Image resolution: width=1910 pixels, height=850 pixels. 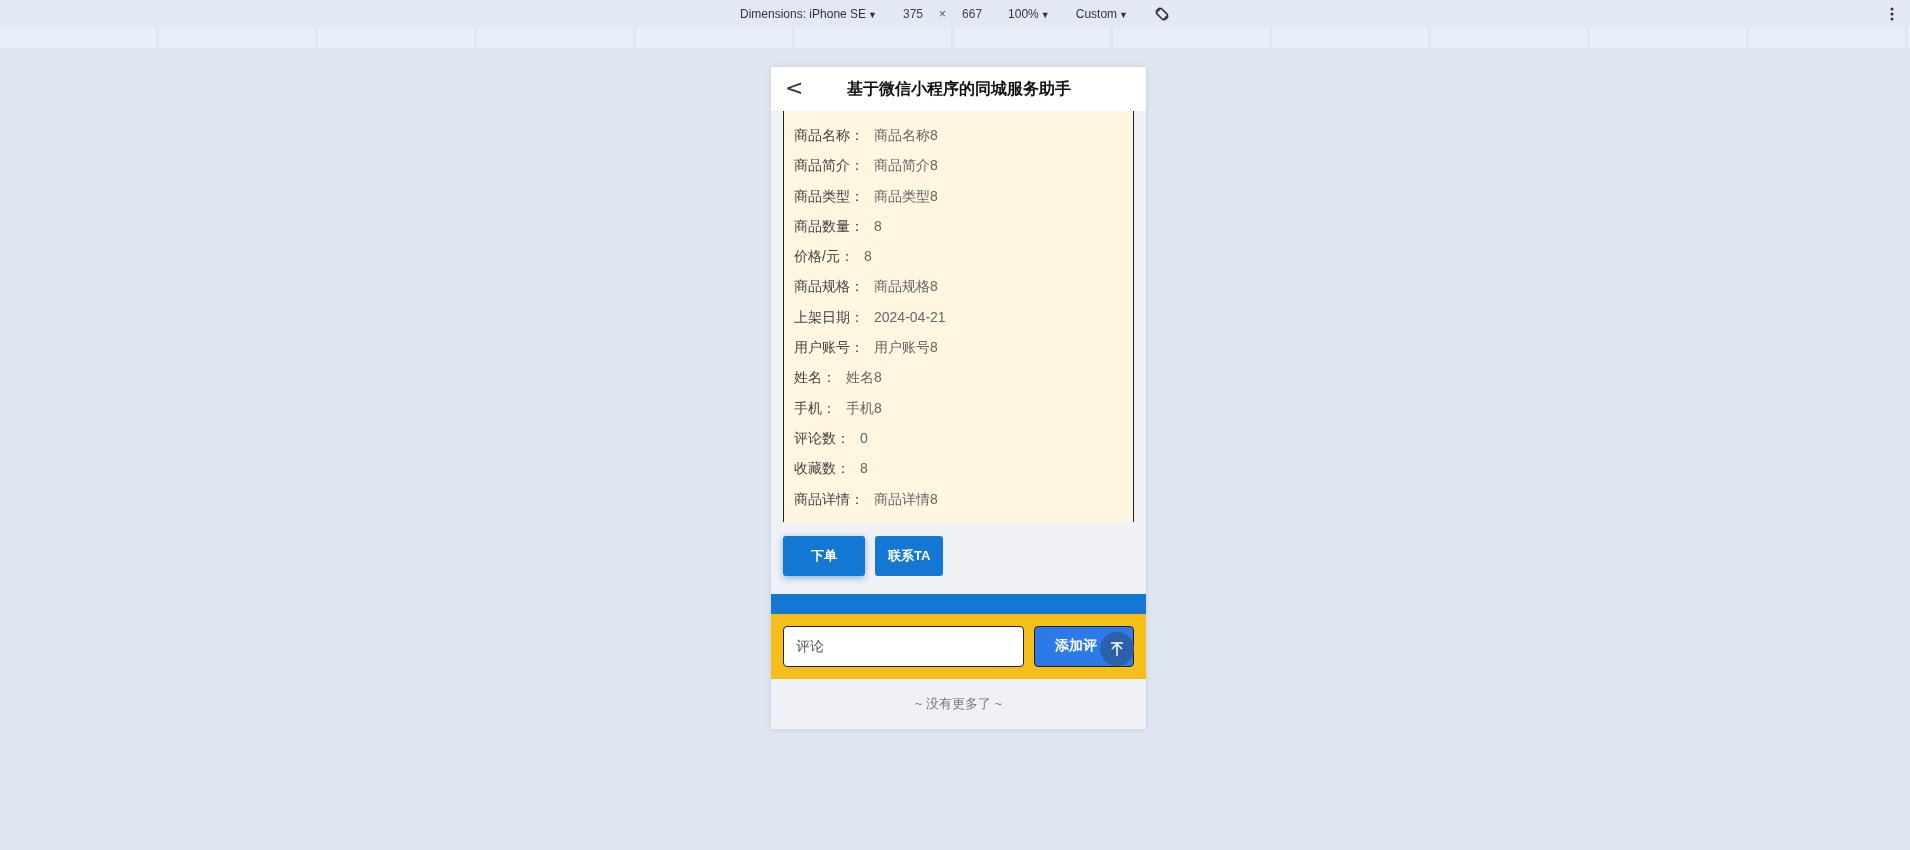 What do you see at coordinates (958, 88) in the screenshot?
I see `page-title: 基于微信小程序的同城服务助手` at bounding box center [958, 88].